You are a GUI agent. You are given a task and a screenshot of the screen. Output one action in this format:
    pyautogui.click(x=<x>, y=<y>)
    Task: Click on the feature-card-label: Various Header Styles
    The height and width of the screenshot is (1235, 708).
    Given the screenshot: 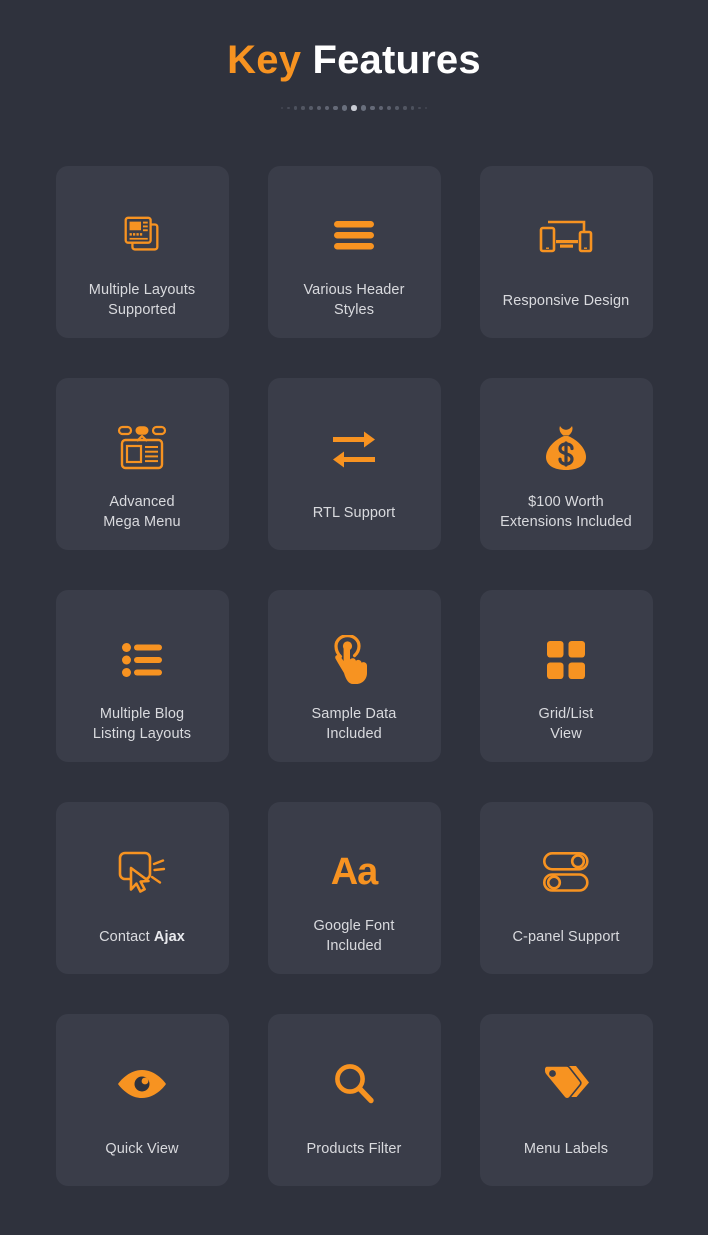 What is the action you would take?
    pyautogui.click(x=354, y=300)
    